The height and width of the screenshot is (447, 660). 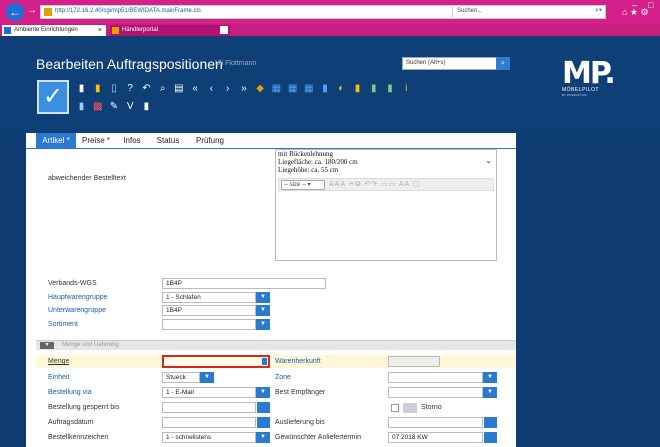 What do you see at coordinates (113, 89) in the screenshot?
I see `trash-icon: ▯` at bounding box center [113, 89].